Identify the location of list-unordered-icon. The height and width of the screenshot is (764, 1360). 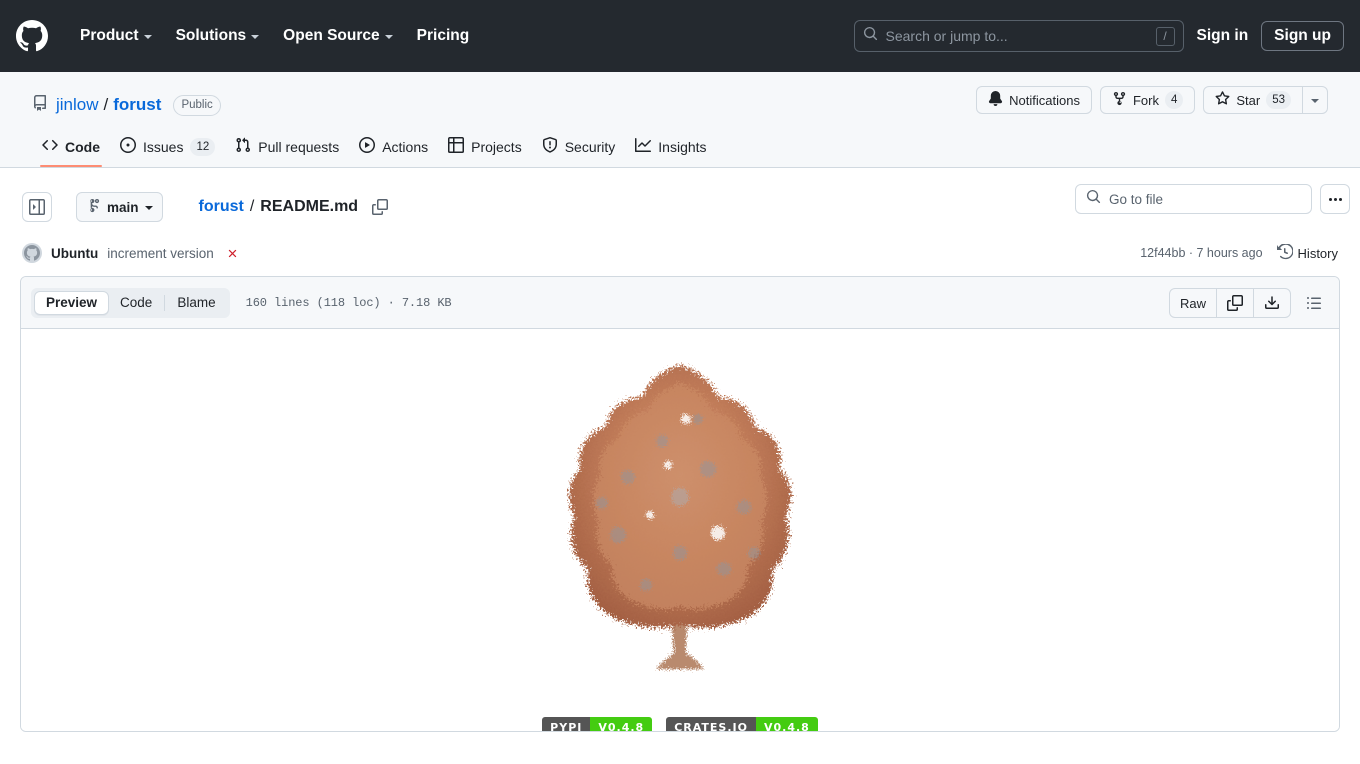
(1314, 303).